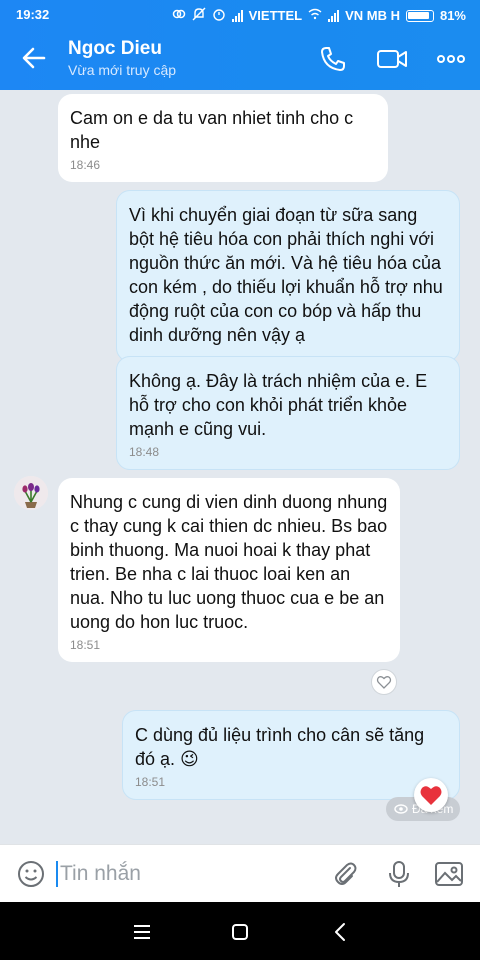 This screenshot has height=960, width=480. Describe the element at coordinates (315, 15) in the screenshot. I see `wifi-off-icon` at that location.